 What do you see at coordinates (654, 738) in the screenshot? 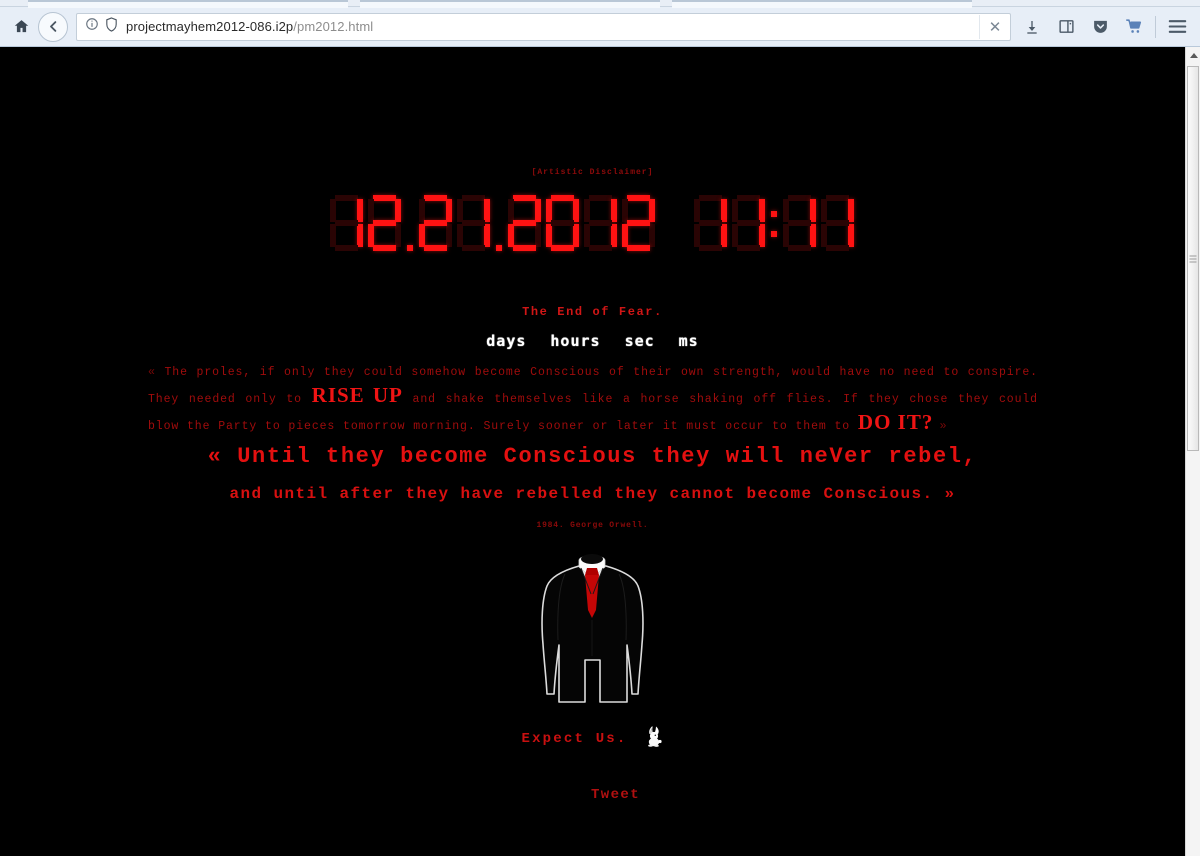
I see `white-rabbit-icon` at bounding box center [654, 738].